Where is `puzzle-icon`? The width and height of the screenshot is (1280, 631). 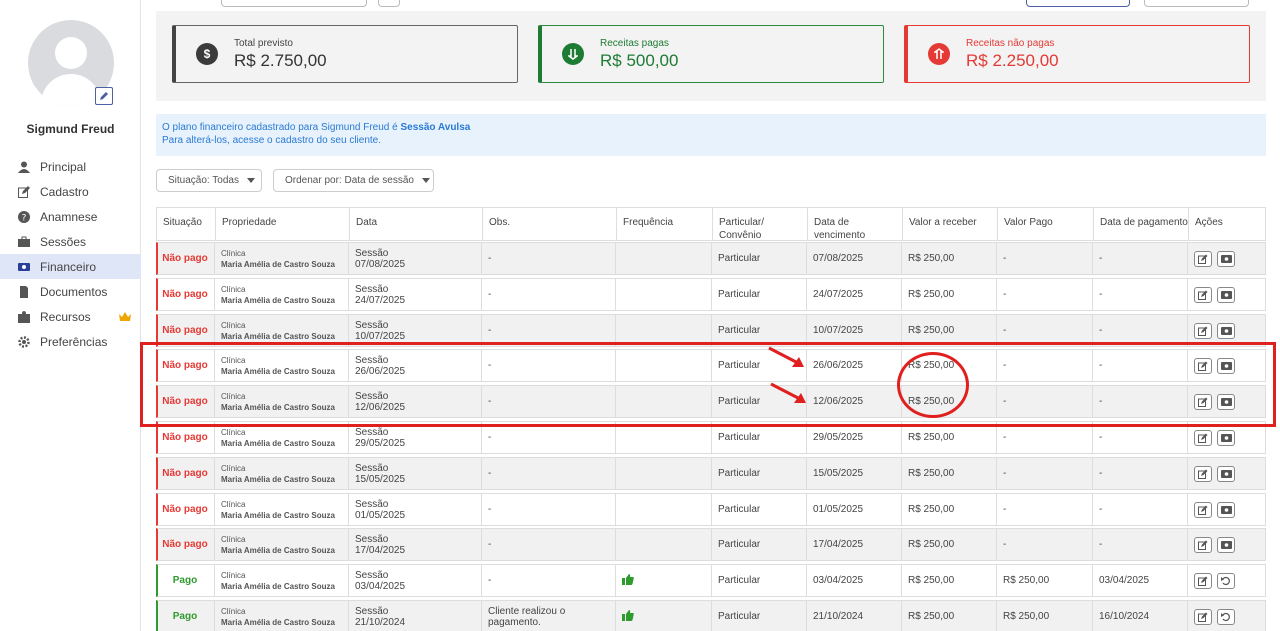 puzzle-icon is located at coordinates (24, 316).